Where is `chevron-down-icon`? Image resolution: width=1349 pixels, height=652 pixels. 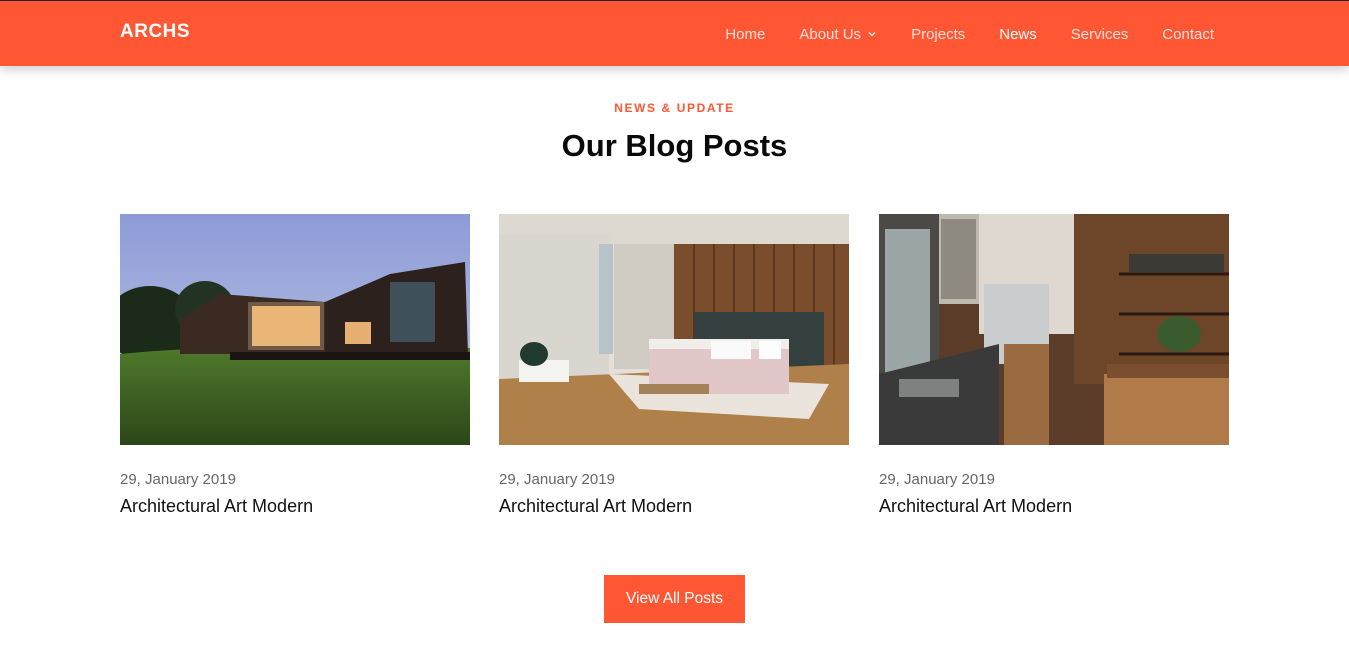
chevron-down-icon is located at coordinates (872, 34).